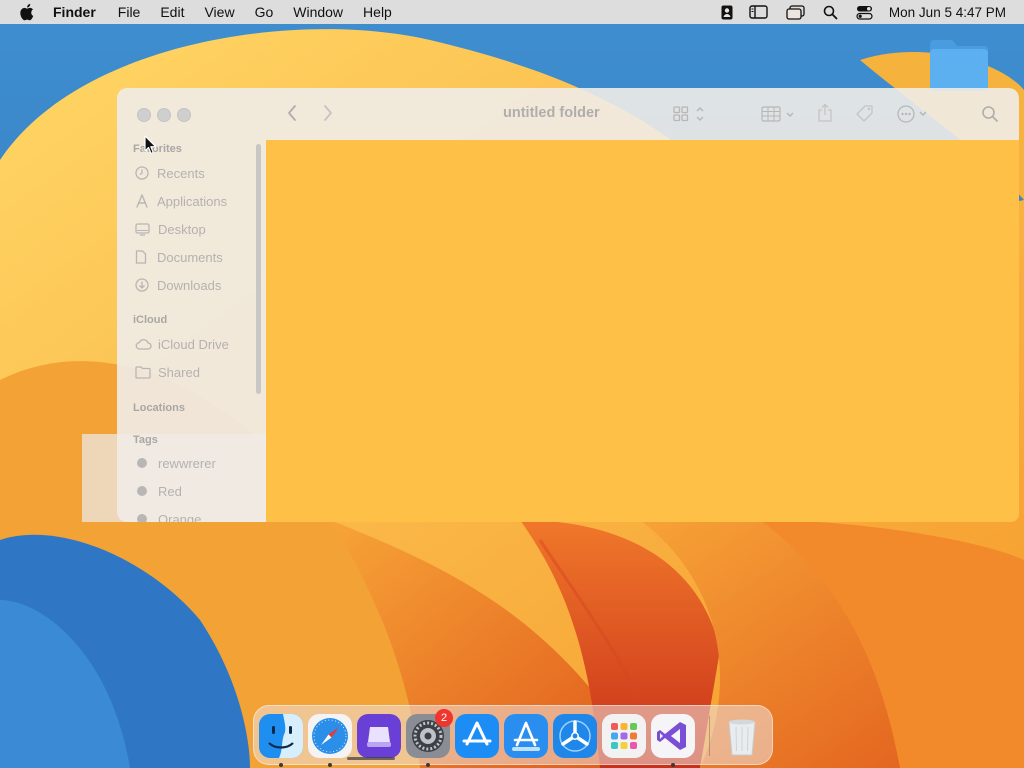 Image resolution: width=1024 pixels, height=768 pixels. Describe the element at coordinates (258, 269) in the screenshot. I see `sidebar-scrollbar` at that location.